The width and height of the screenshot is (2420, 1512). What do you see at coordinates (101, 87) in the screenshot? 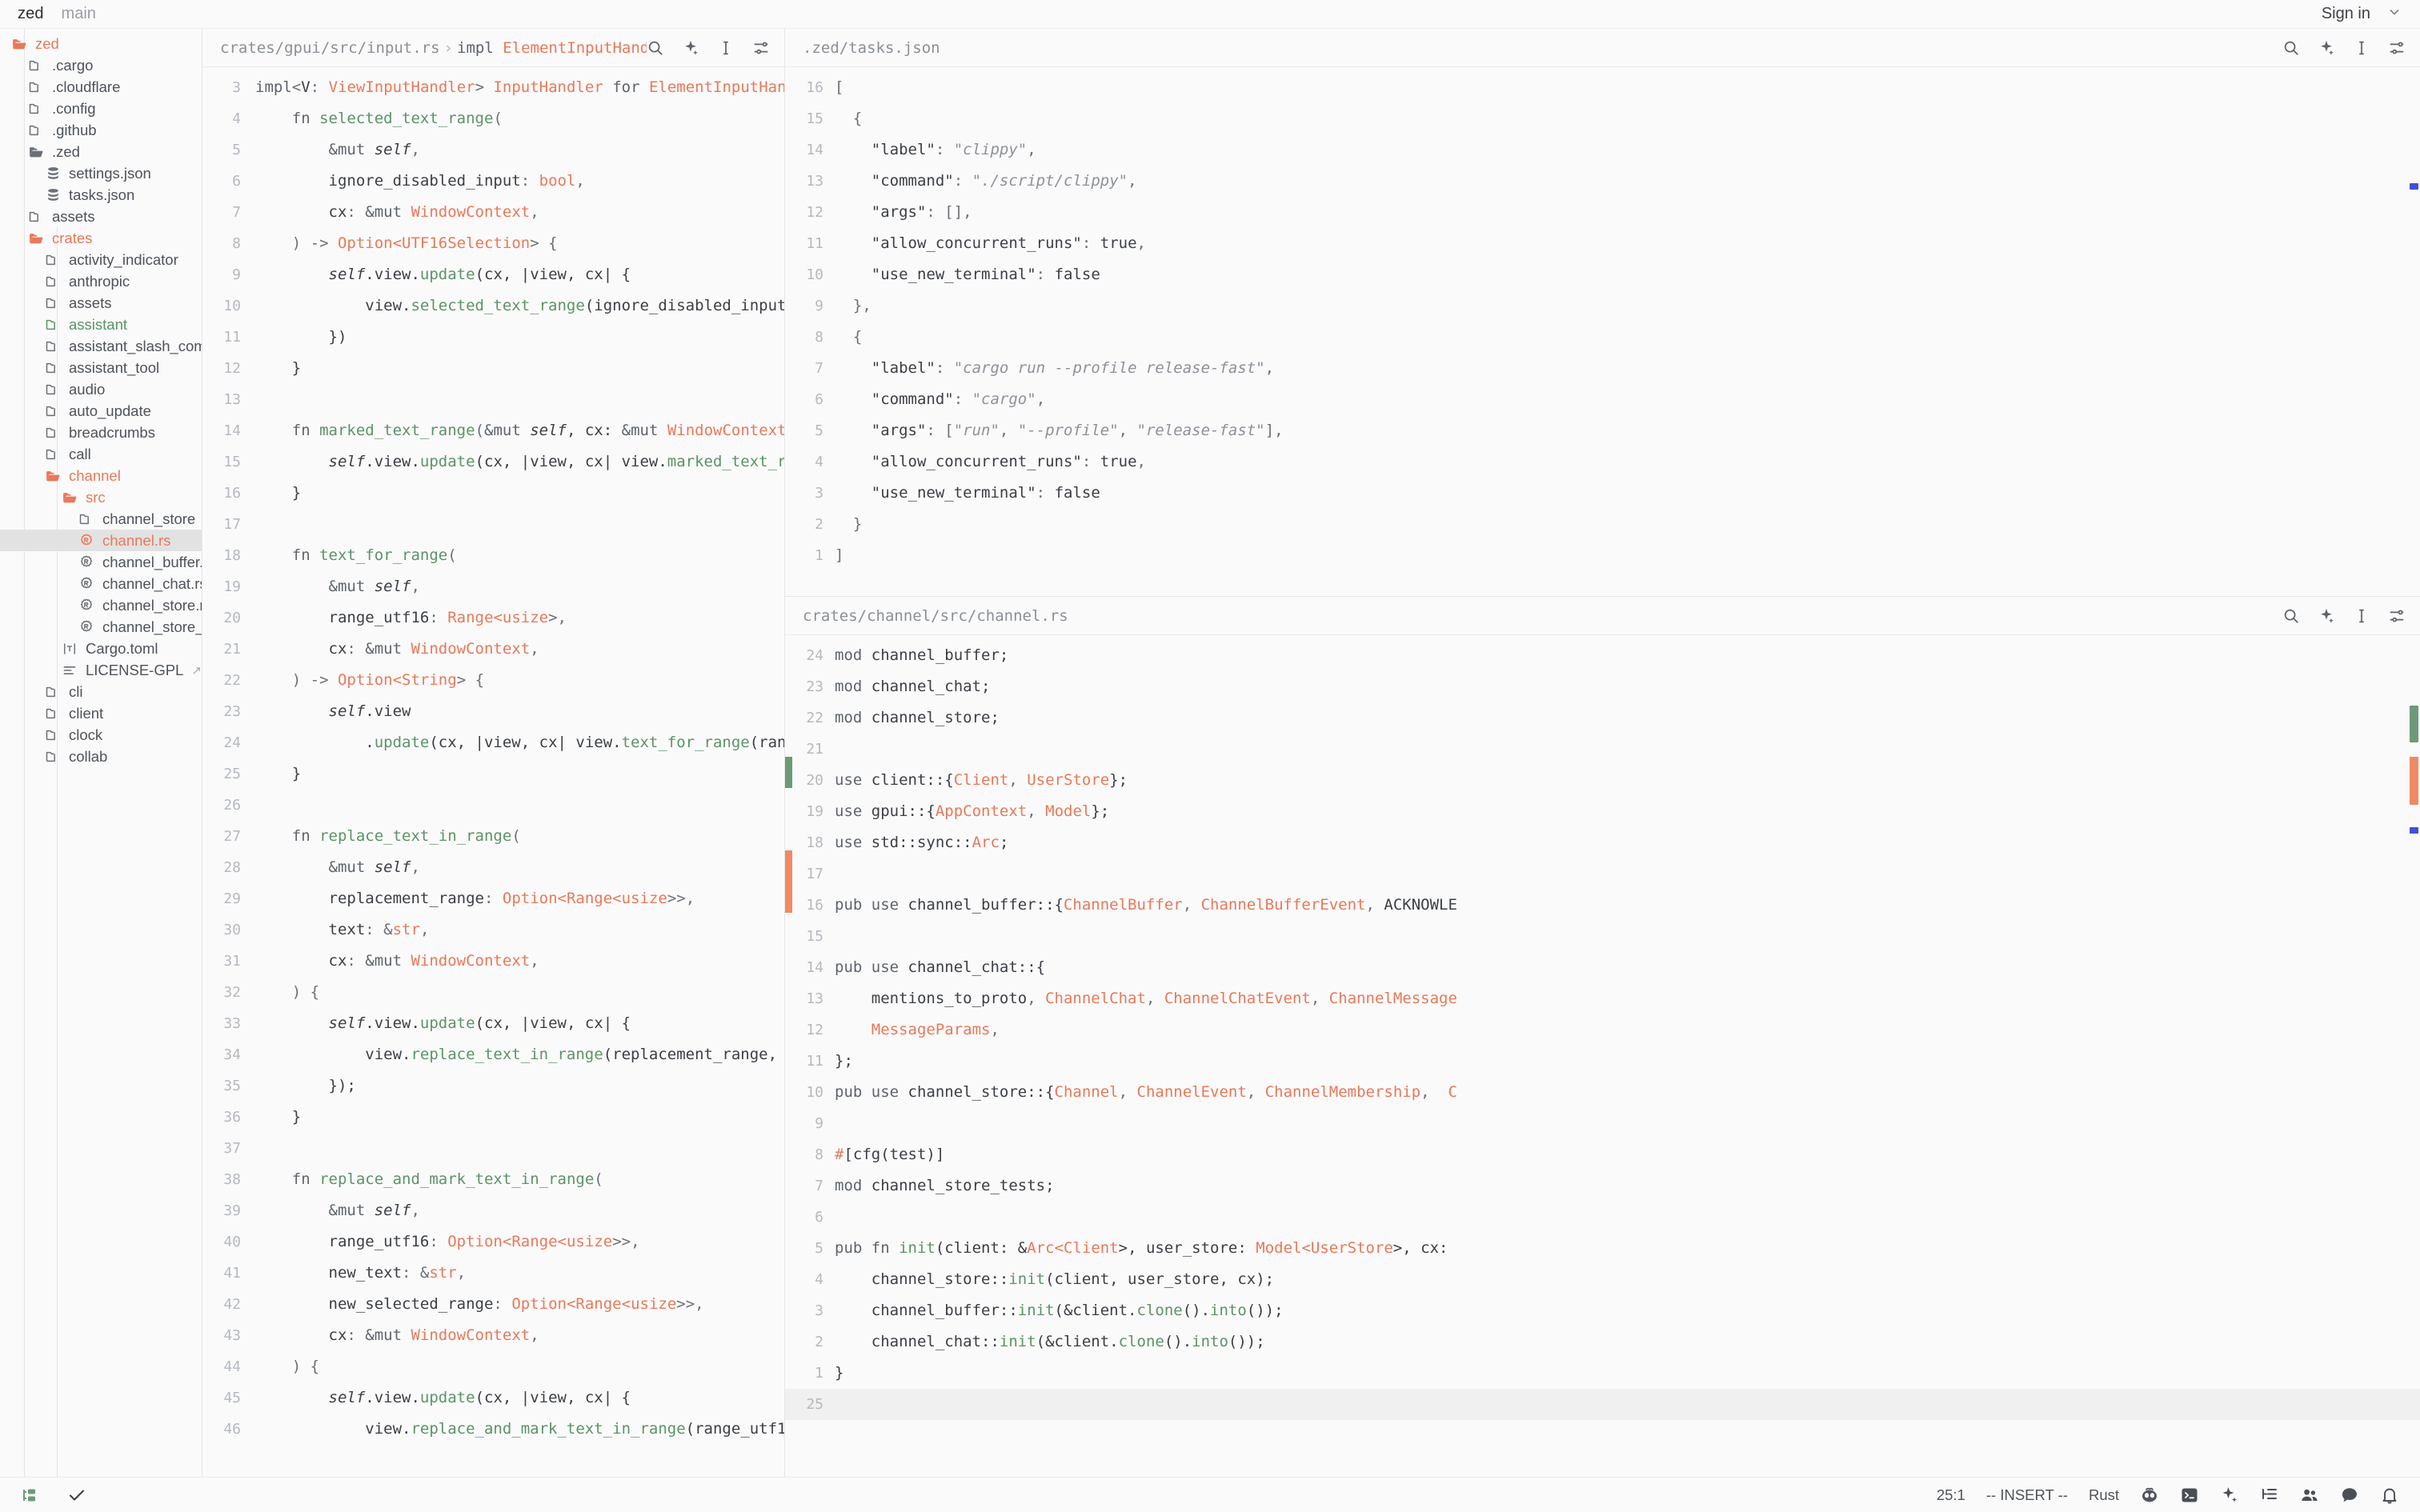
I see `tree-item--cloudflare: .cloudflare` at bounding box center [101, 87].